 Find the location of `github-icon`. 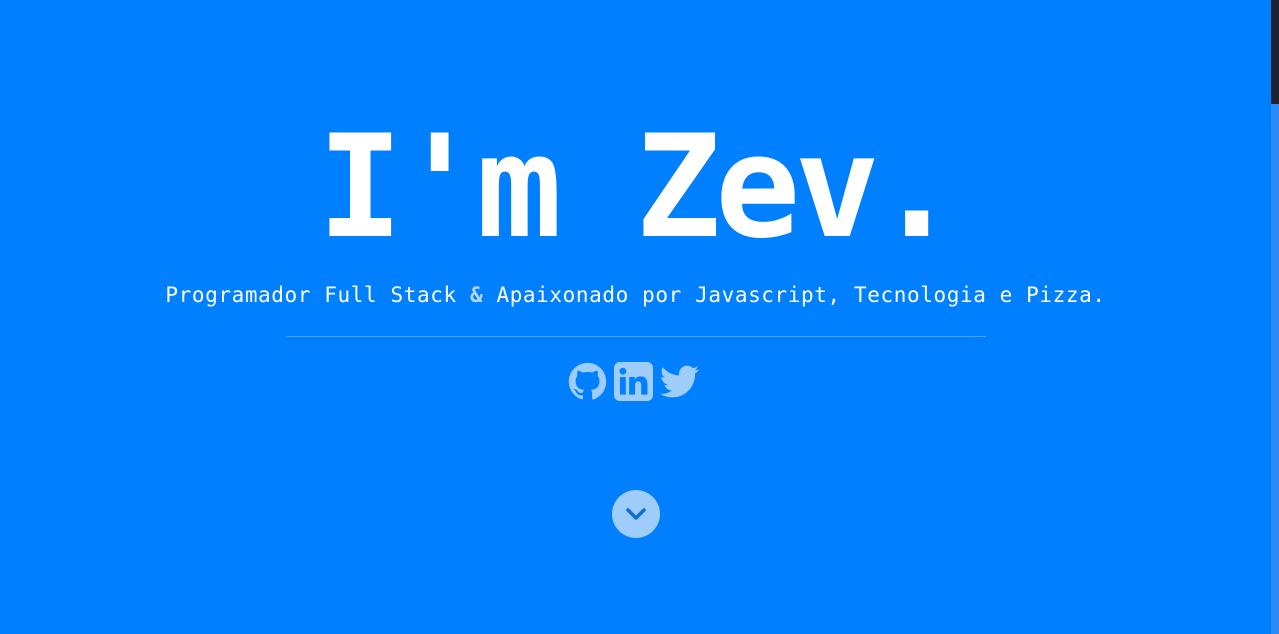

github-icon is located at coordinates (587, 381).